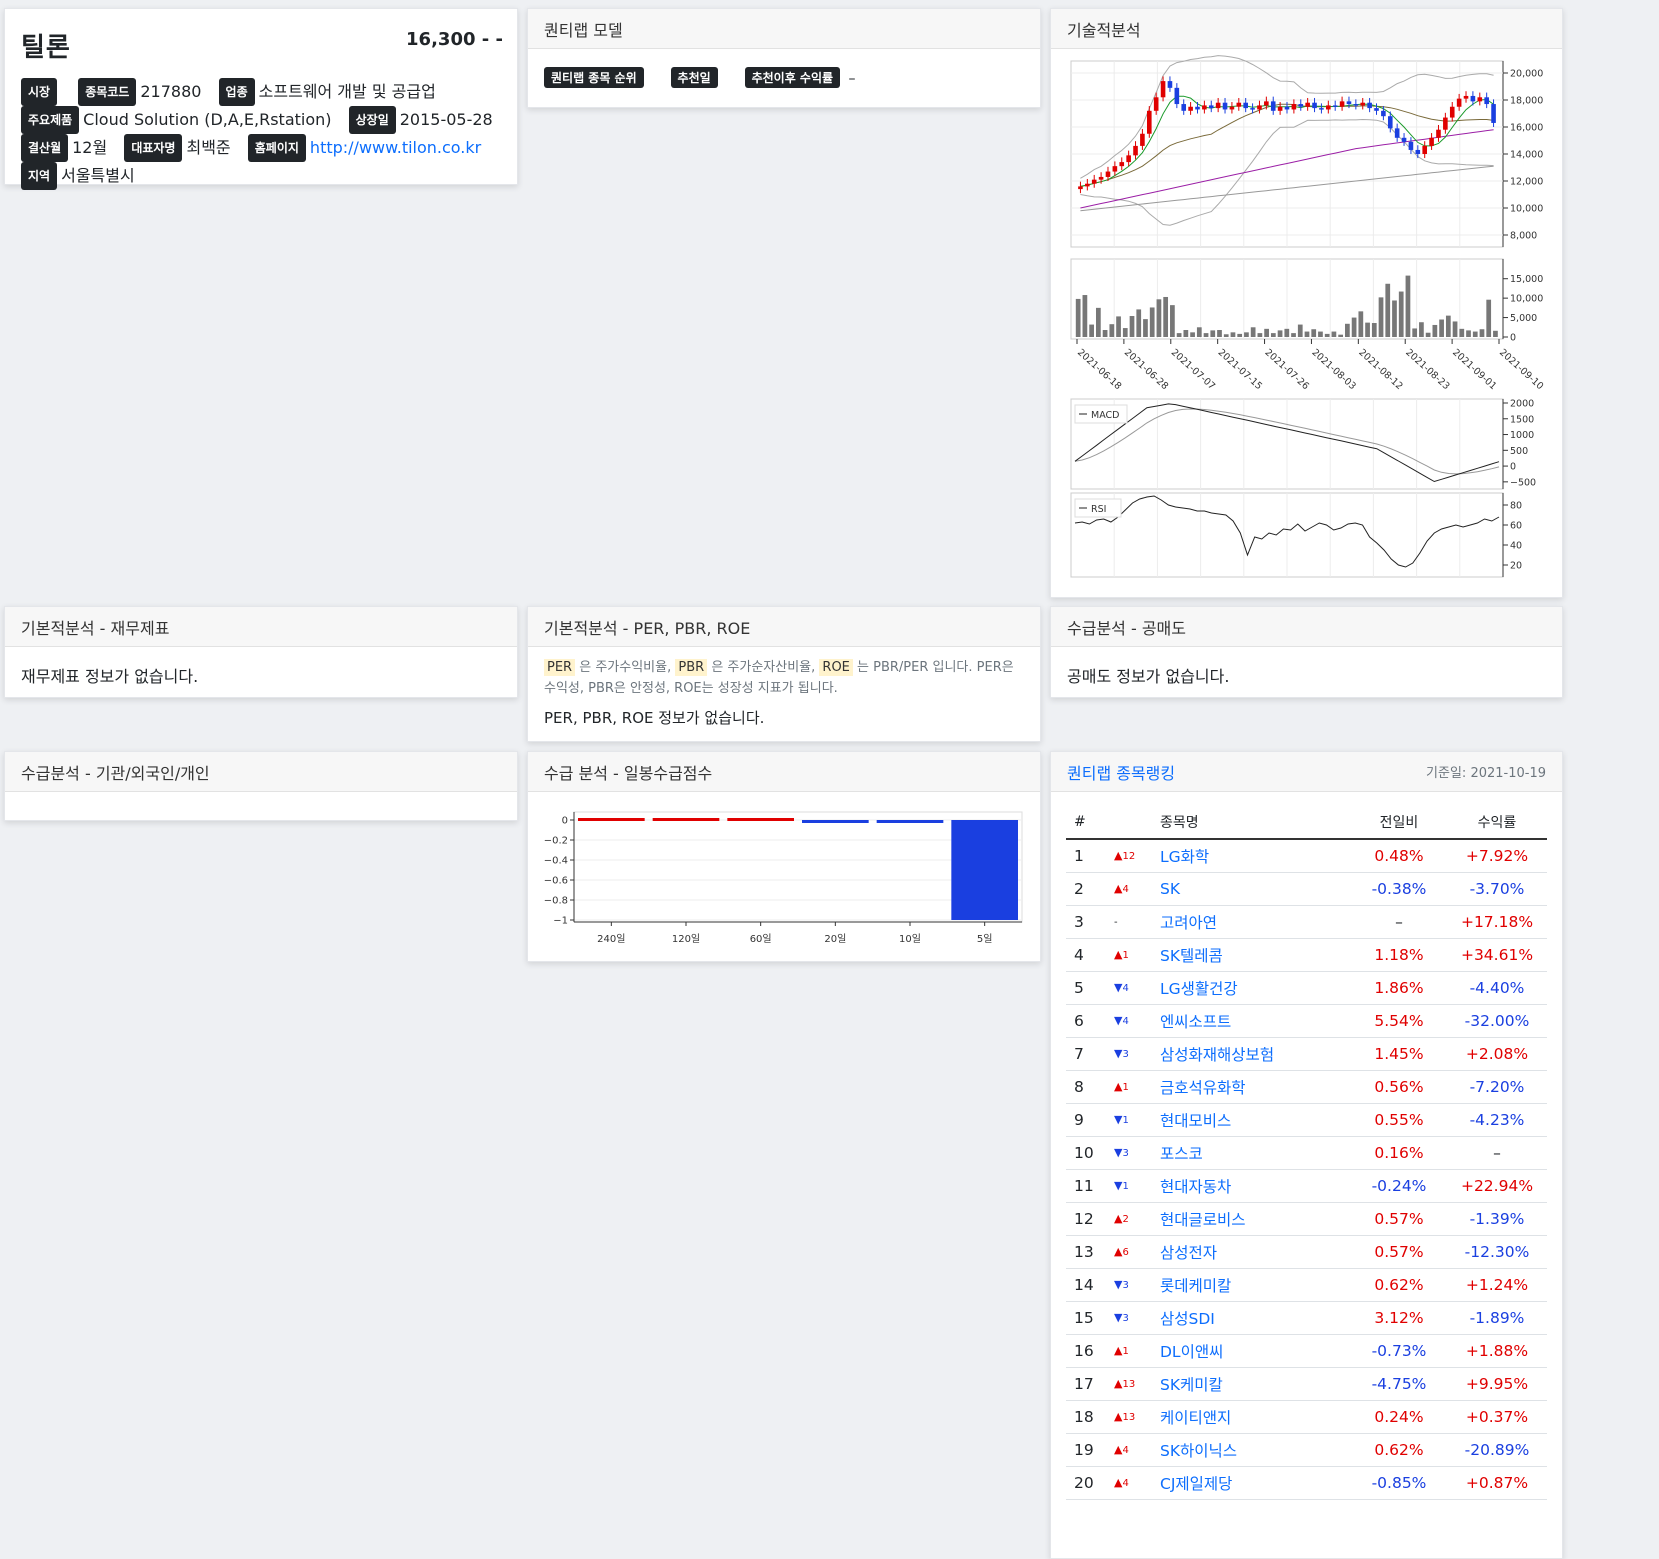 This screenshot has height=1559, width=1659. What do you see at coordinates (1399, 889) in the screenshot?
I see `day-change: -0.38%` at bounding box center [1399, 889].